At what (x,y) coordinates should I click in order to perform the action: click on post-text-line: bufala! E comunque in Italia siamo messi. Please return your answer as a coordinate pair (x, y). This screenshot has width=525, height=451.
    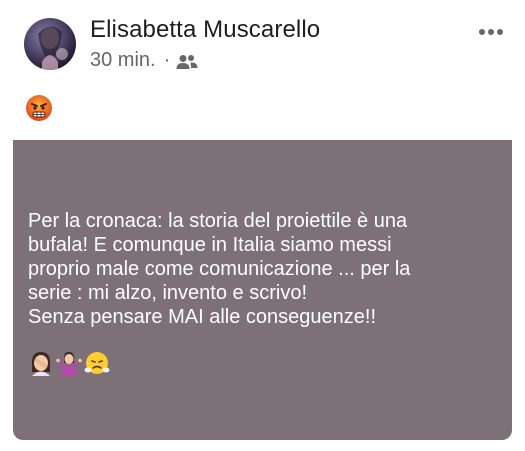
    Looking at the image, I should click on (210, 245).